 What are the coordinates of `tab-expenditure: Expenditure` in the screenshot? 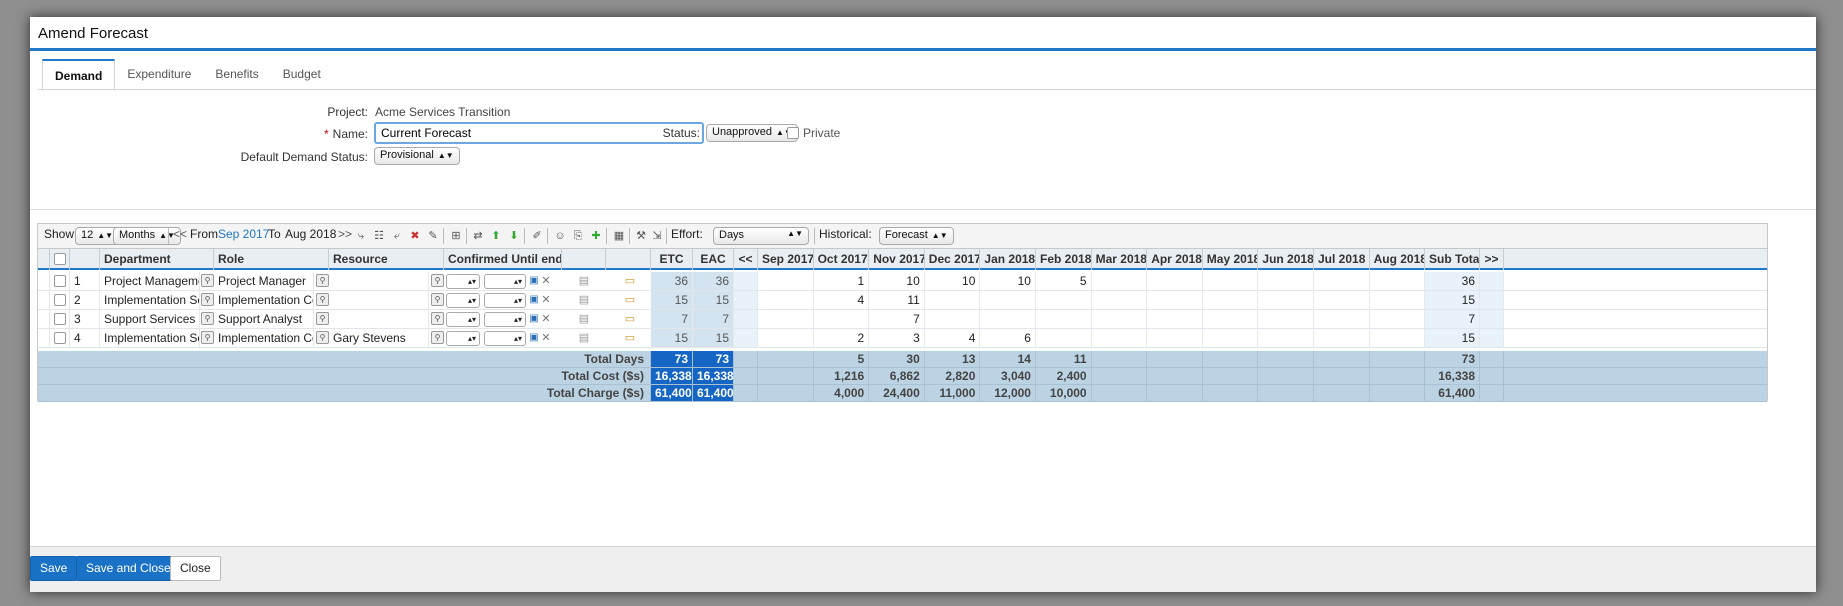 It's located at (159, 74).